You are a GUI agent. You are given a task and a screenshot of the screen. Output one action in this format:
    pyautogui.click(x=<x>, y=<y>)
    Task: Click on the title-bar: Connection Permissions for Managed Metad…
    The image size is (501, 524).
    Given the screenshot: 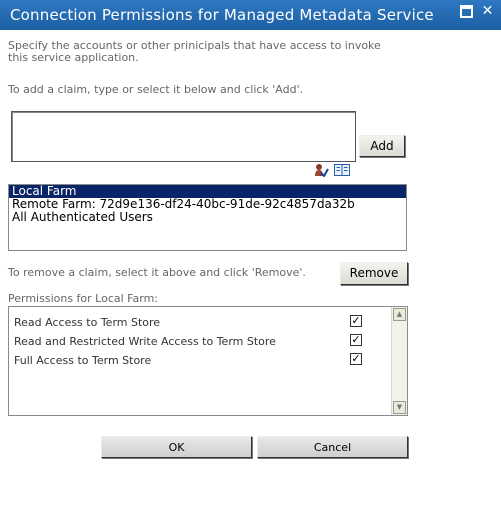 What is the action you would take?
    pyautogui.click(x=250, y=15)
    